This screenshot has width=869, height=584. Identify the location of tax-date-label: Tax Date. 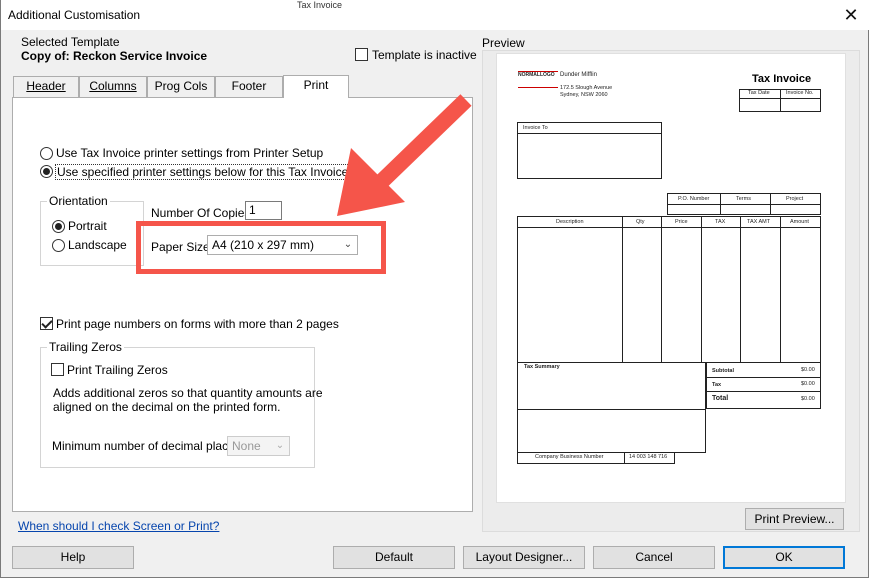
(759, 93).